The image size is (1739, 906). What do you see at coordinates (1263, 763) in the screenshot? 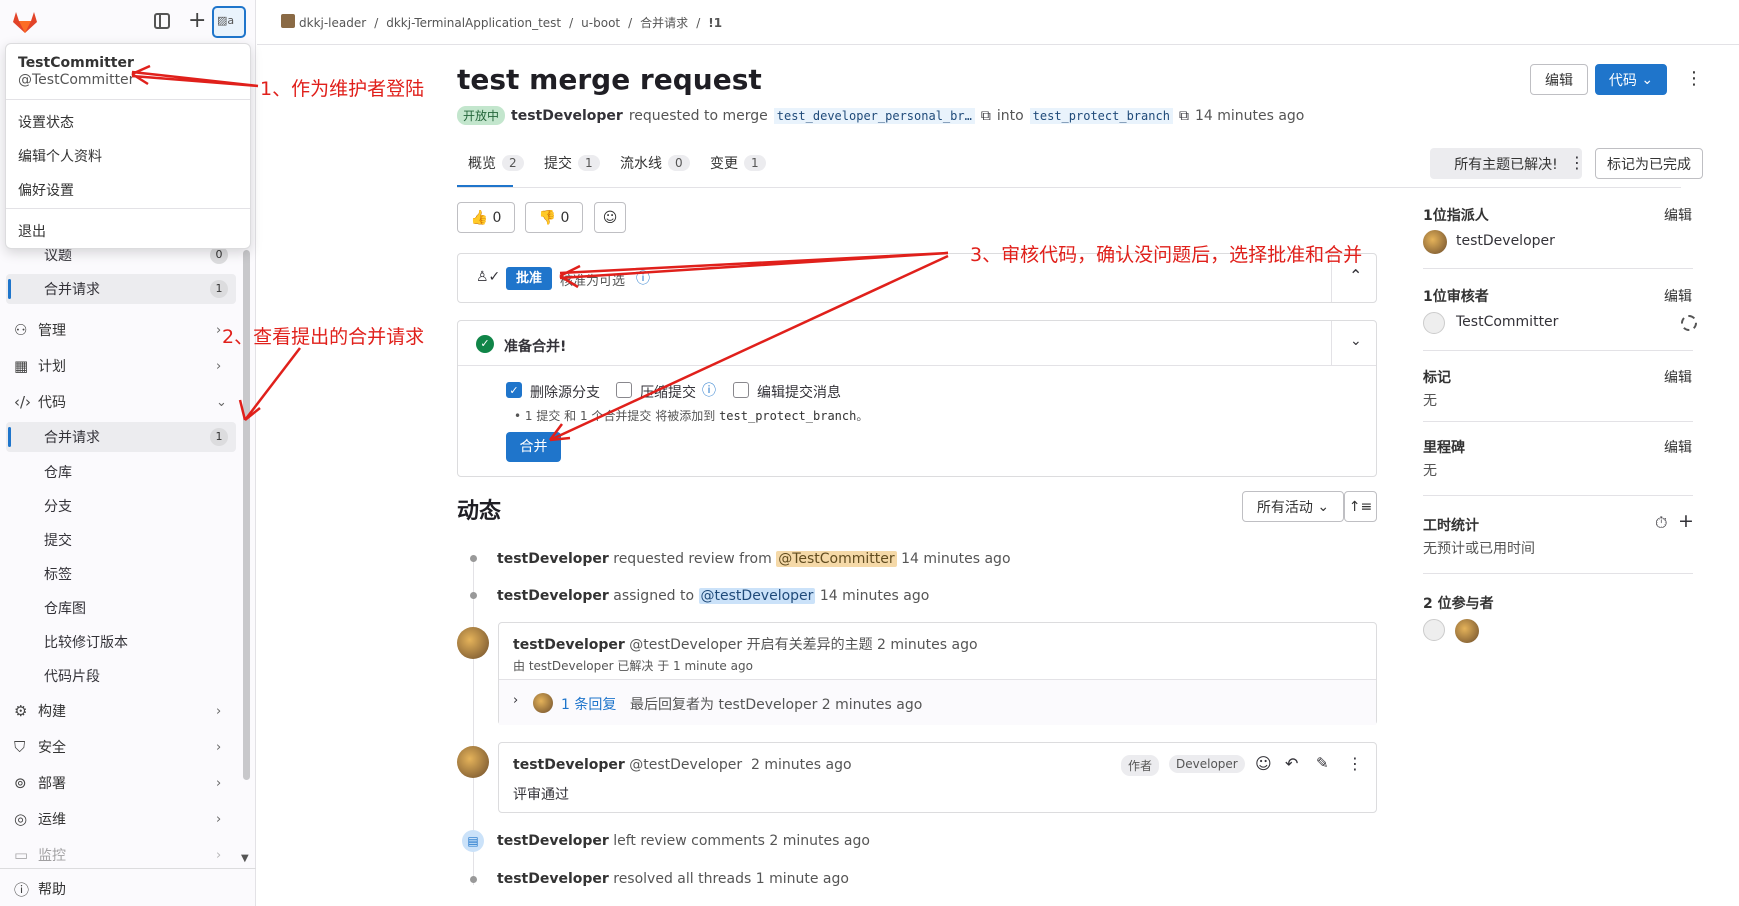
I see `smiley-icon: ☺` at bounding box center [1263, 763].